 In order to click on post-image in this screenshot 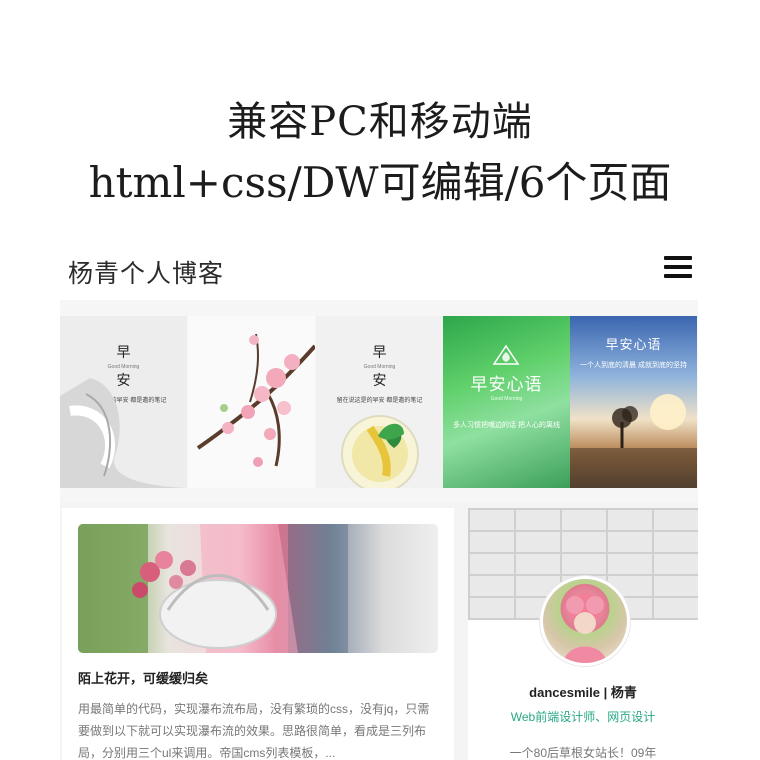, I will do `click(258, 588)`.